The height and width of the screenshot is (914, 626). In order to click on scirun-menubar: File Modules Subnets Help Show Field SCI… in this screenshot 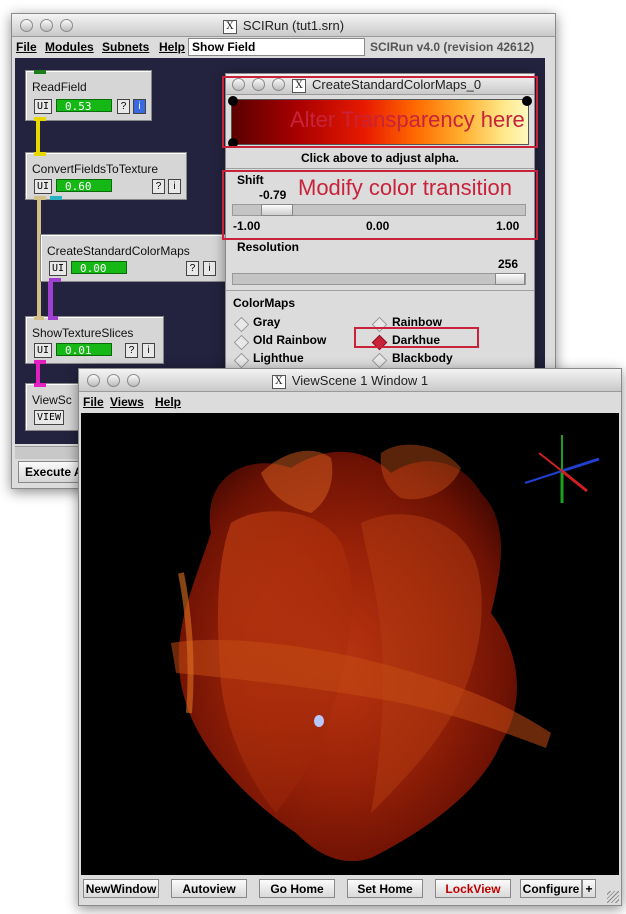, I will do `click(283, 47)`.